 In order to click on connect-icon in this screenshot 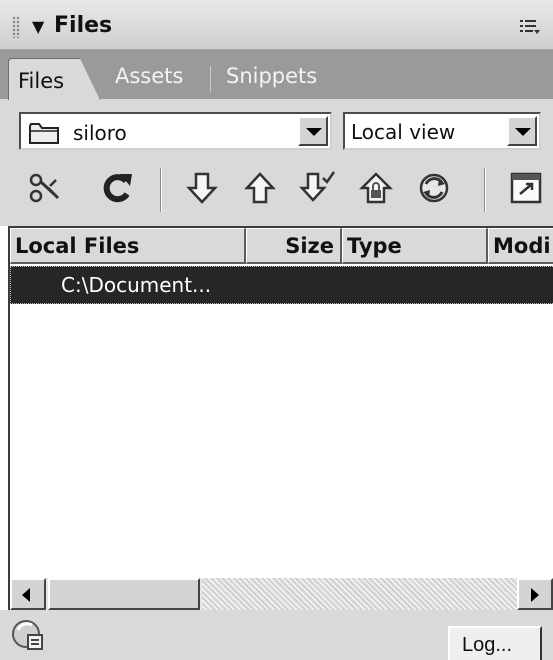, I will do `click(44, 188)`.